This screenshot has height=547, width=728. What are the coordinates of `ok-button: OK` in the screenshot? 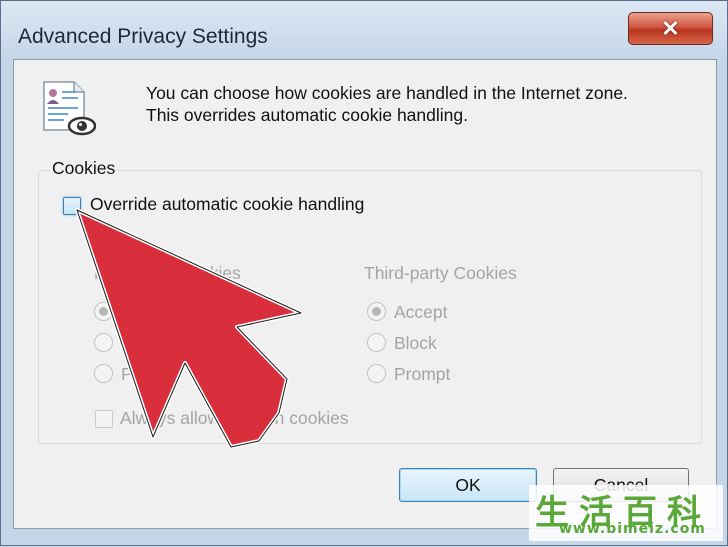 It's located at (468, 485).